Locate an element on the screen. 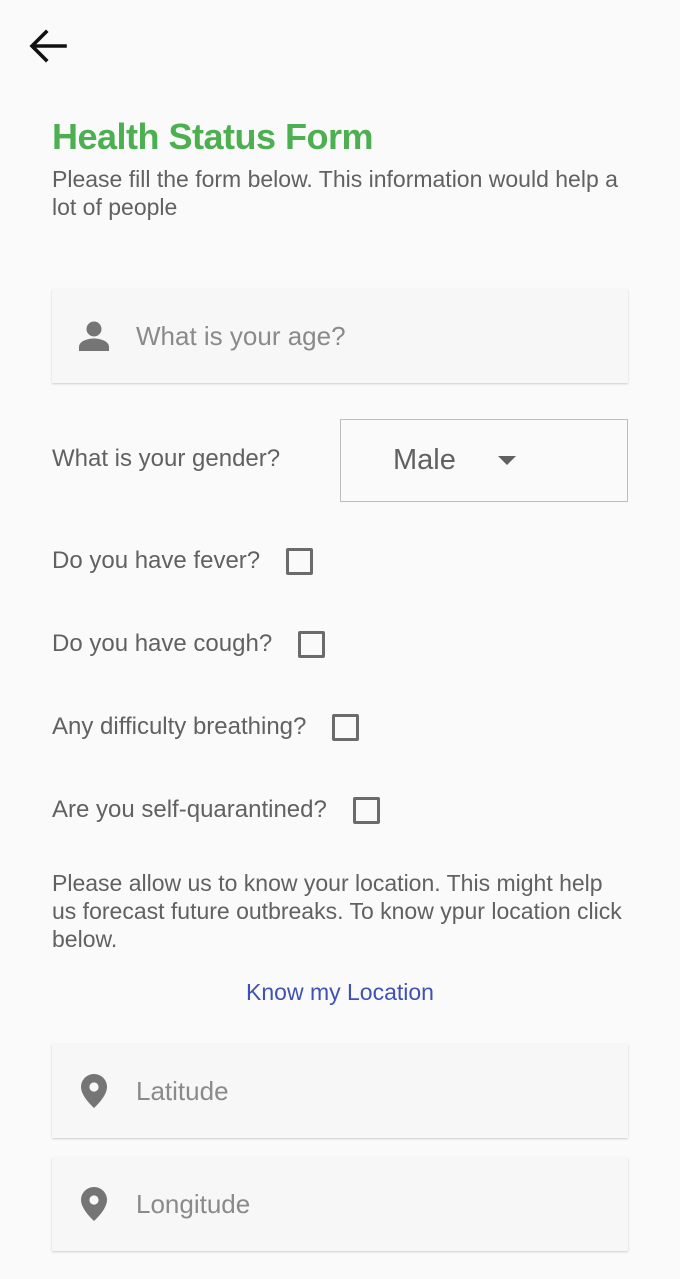  latitude-field is located at coordinates (340, 1091).